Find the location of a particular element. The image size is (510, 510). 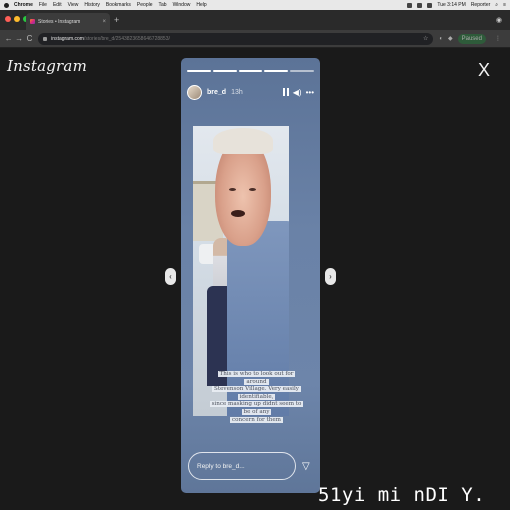

story-controls: ◀) ••• is located at coordinates (296, 92).